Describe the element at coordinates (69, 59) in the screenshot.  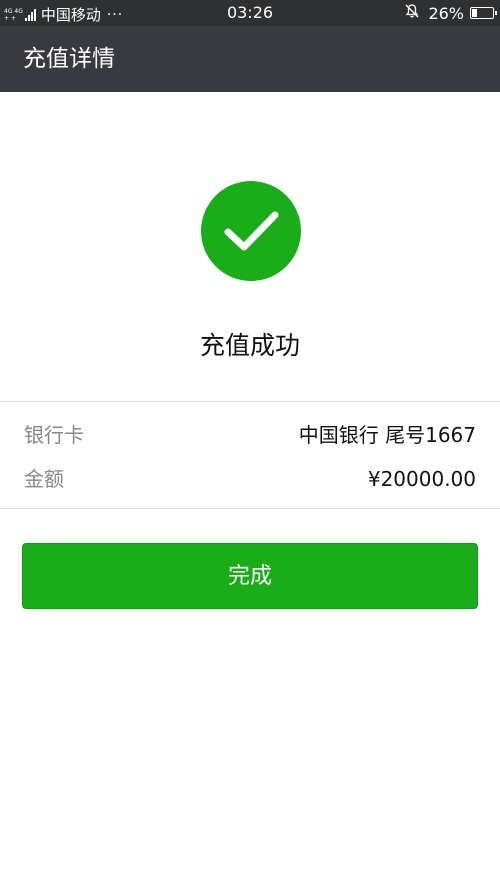
I see `page-title: 充值详情` at that location.